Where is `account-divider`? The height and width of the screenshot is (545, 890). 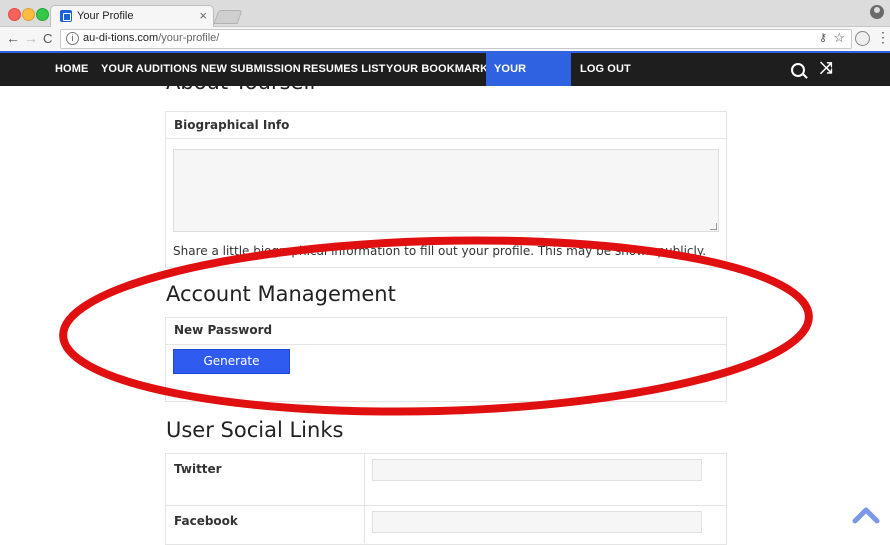 account-divider is located at coordinates (445, 344).